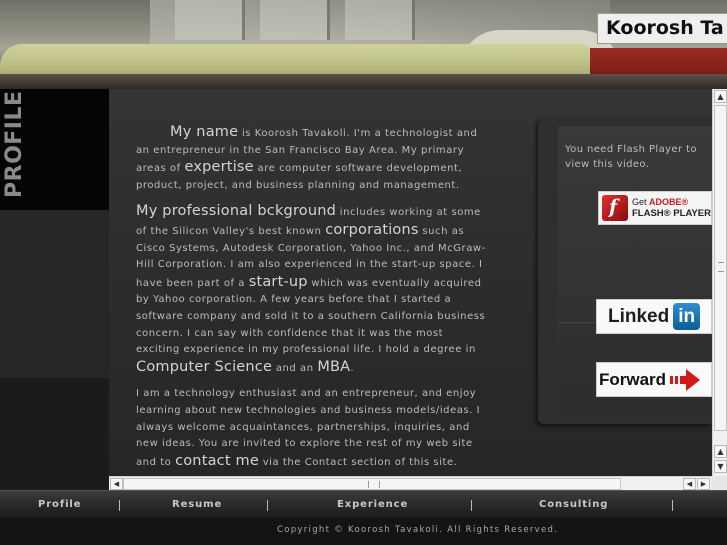  What do you see at coordinates (372, 484) in the screenshot?
I see `horizontal-scroll-thumb` at bounding box center [372, 484].